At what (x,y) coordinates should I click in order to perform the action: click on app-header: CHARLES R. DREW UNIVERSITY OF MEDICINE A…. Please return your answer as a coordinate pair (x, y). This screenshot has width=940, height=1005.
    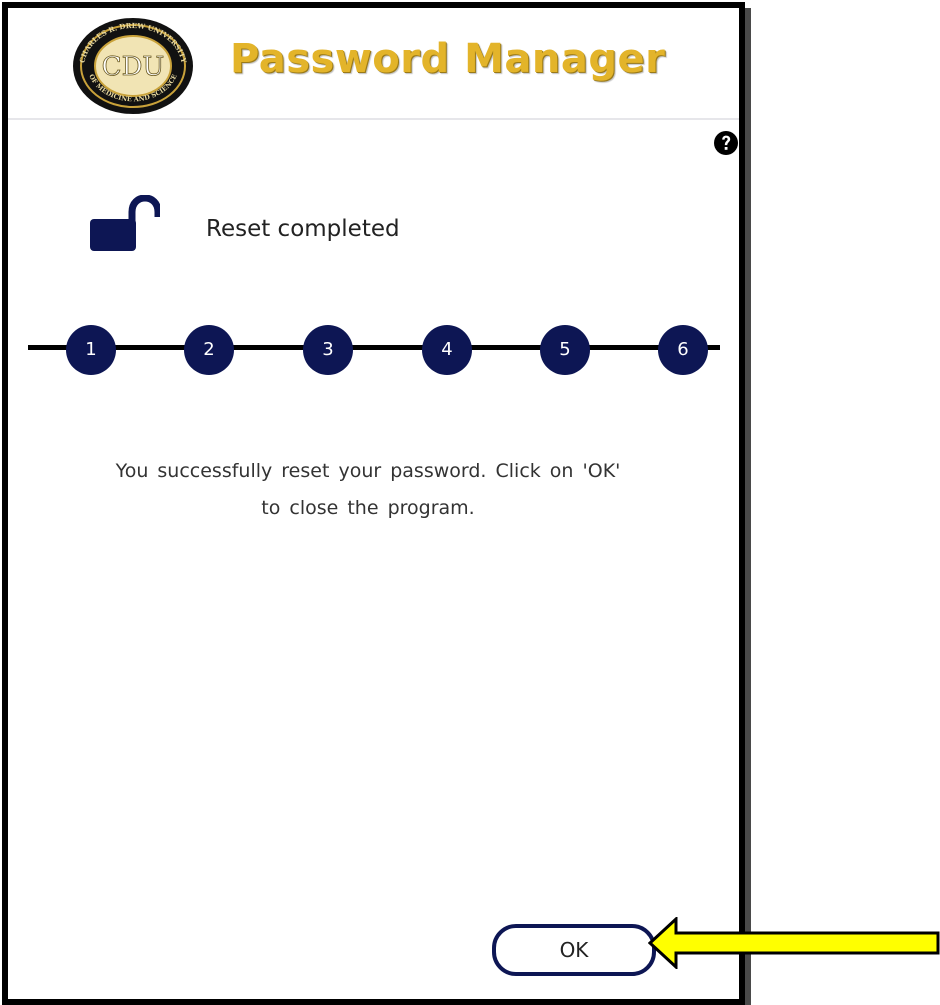
    Looking at the image, I should click on (373, 64).